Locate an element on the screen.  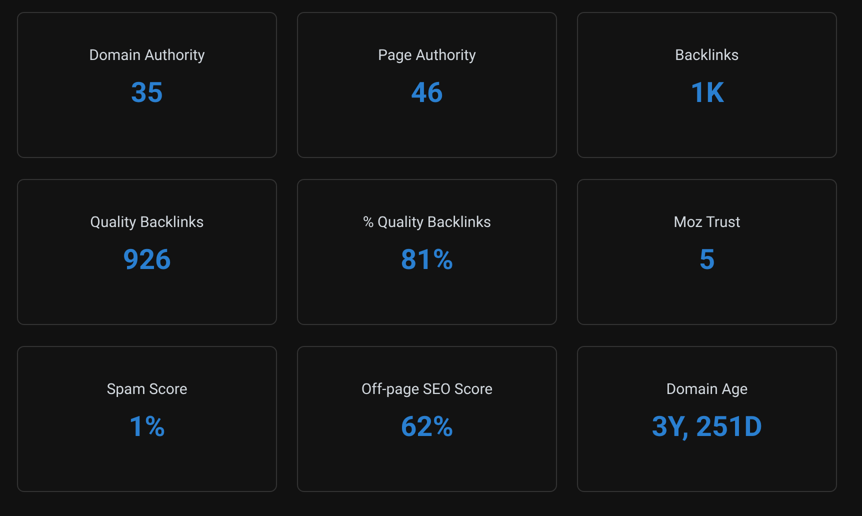
metric-label: Domain Authority is located at coordinates (147, 55).